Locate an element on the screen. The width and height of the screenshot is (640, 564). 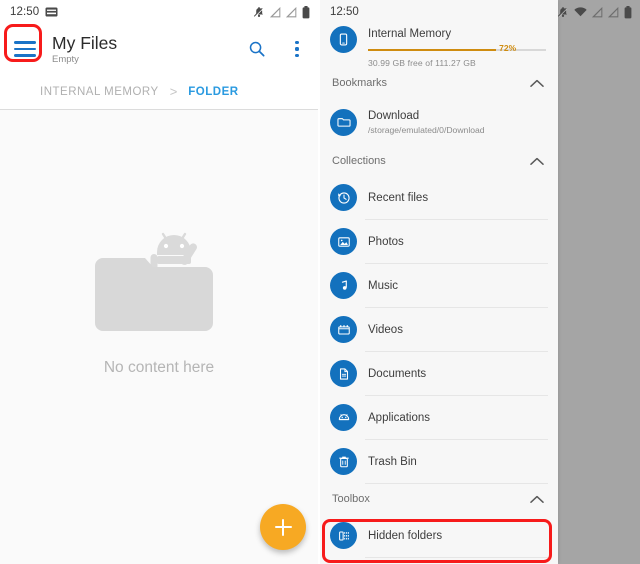
drawer-item-recent-files: Recent files is located at coordinates (439, 197).